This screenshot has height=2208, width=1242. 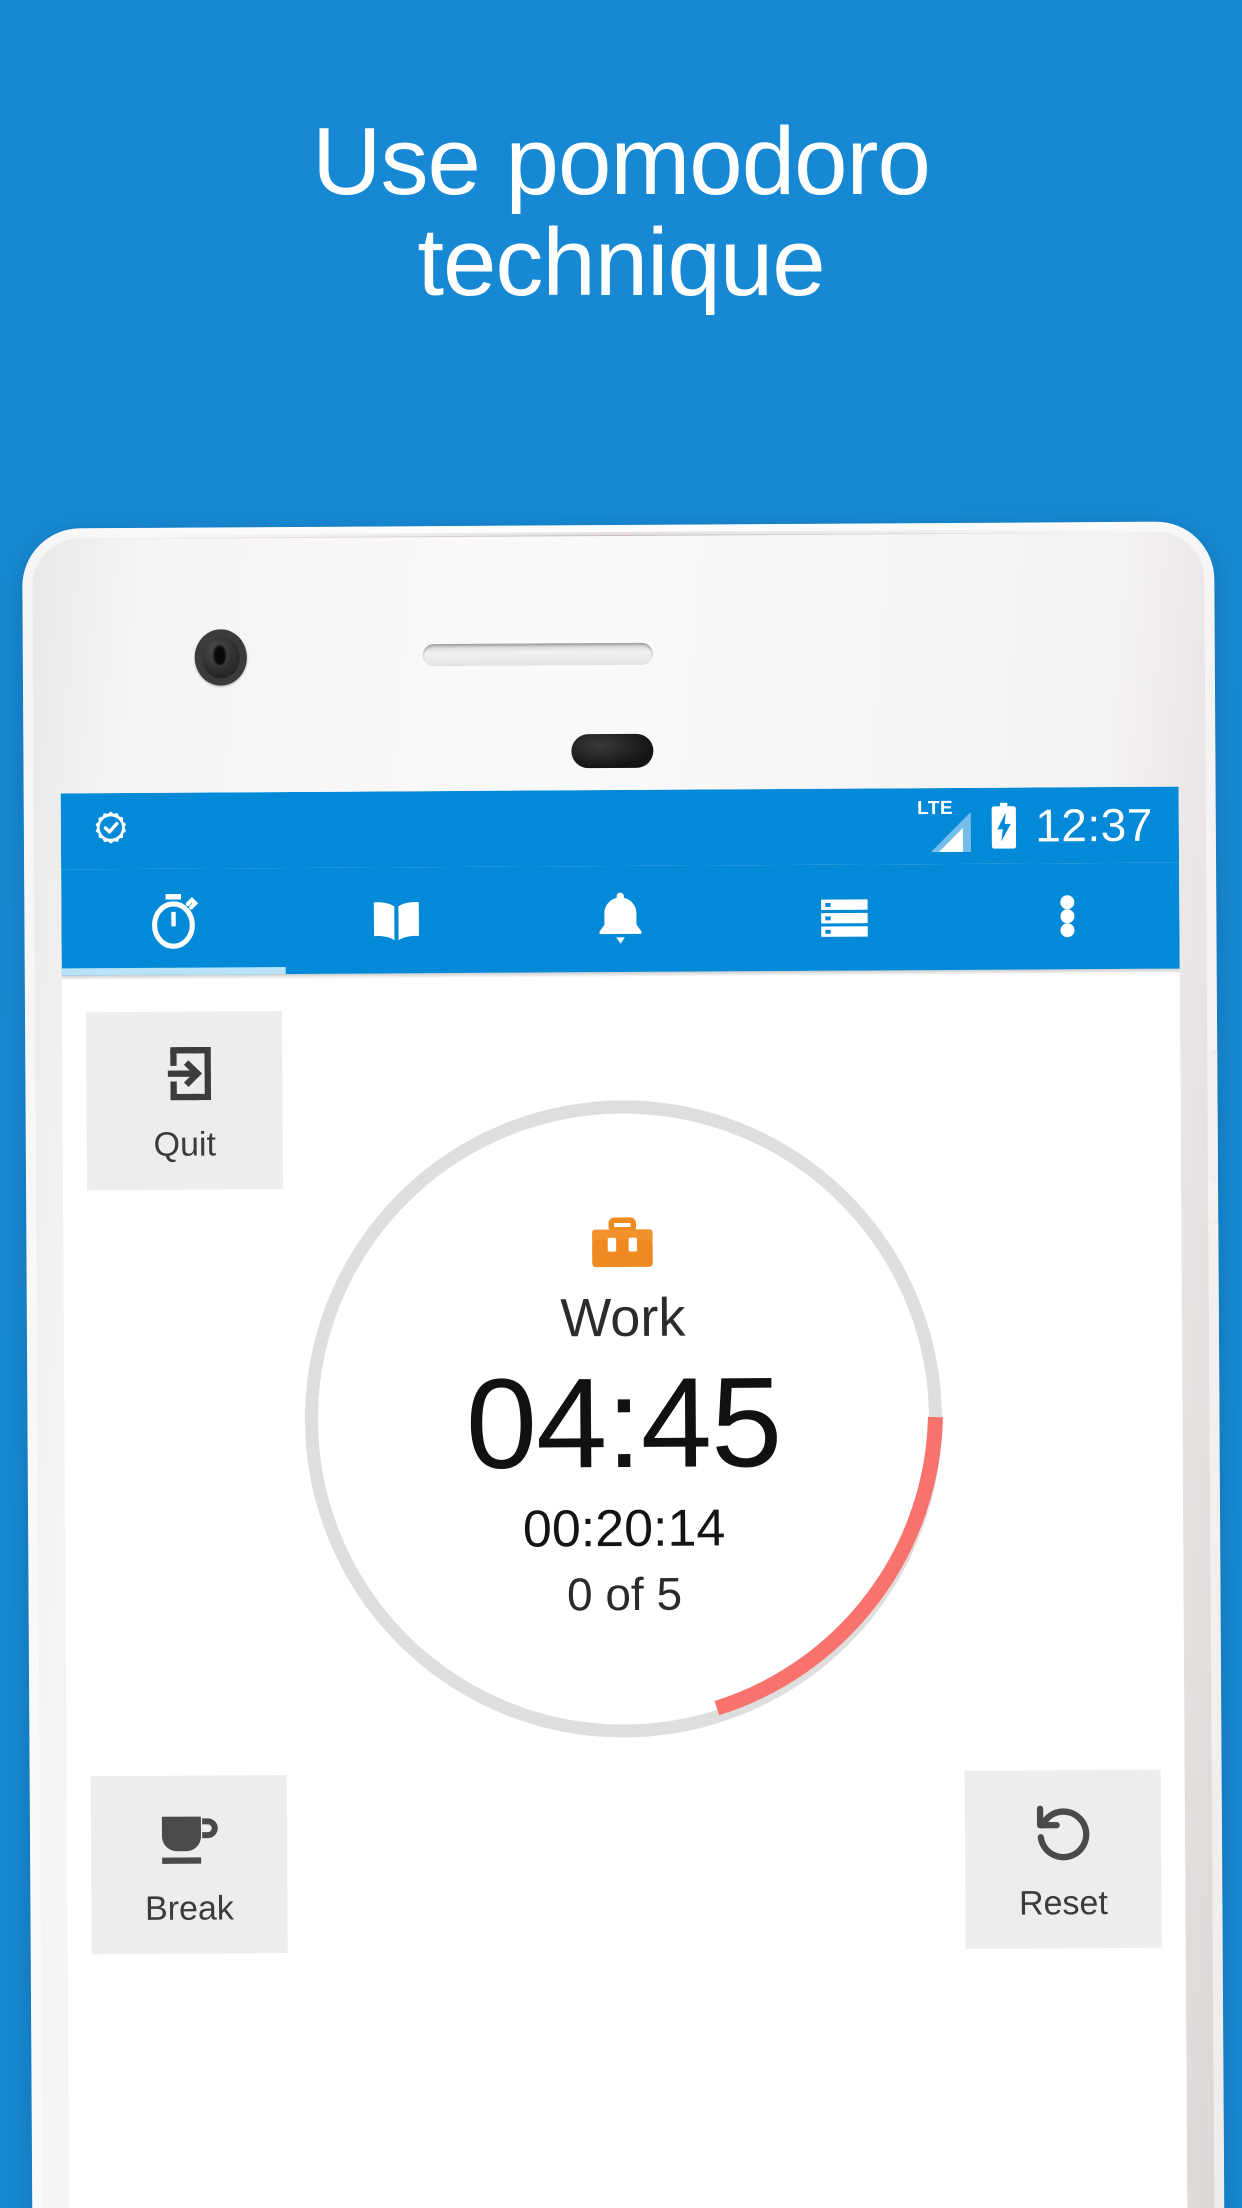 I want to click on timer-elapsed-total: 00:20:14, so click(x=624, y=1529).